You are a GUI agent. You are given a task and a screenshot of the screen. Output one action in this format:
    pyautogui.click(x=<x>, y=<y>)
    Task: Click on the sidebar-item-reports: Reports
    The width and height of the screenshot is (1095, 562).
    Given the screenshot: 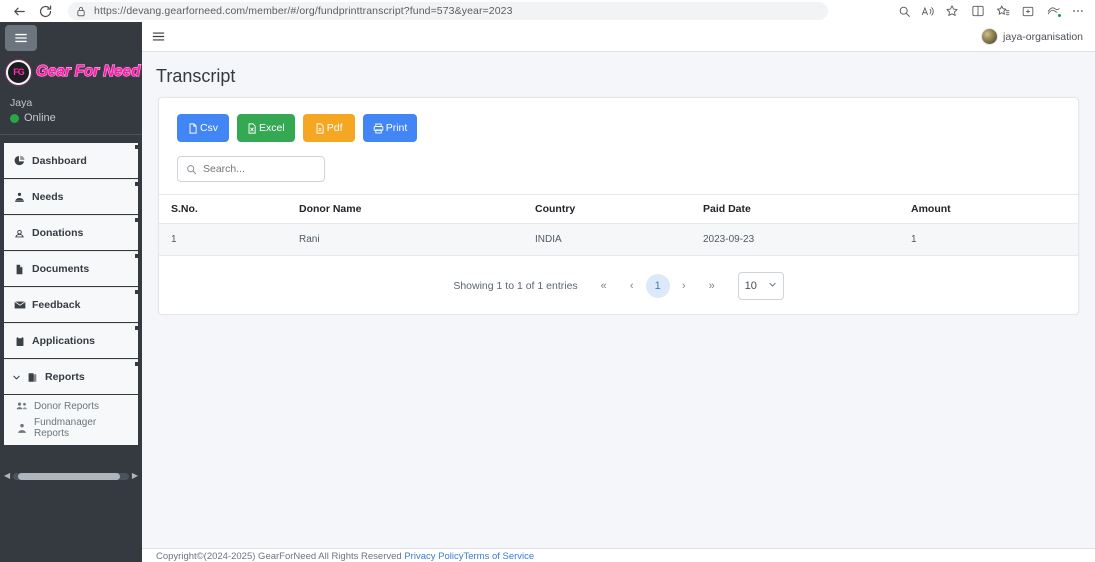 What is the action you would take?
    pyautogui.click(x=73, y=376)
    